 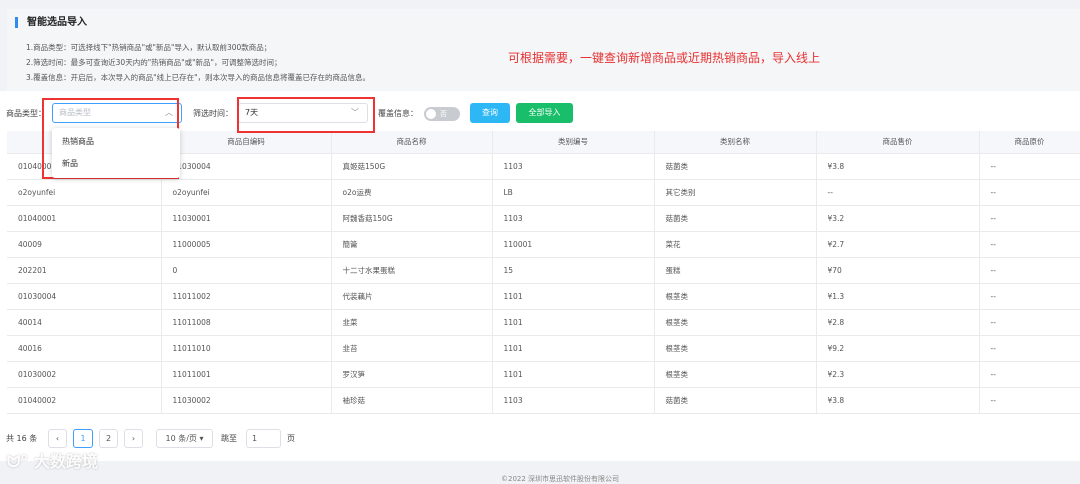 I want to click on table-cell: 40009, so click(x=84, y=244).